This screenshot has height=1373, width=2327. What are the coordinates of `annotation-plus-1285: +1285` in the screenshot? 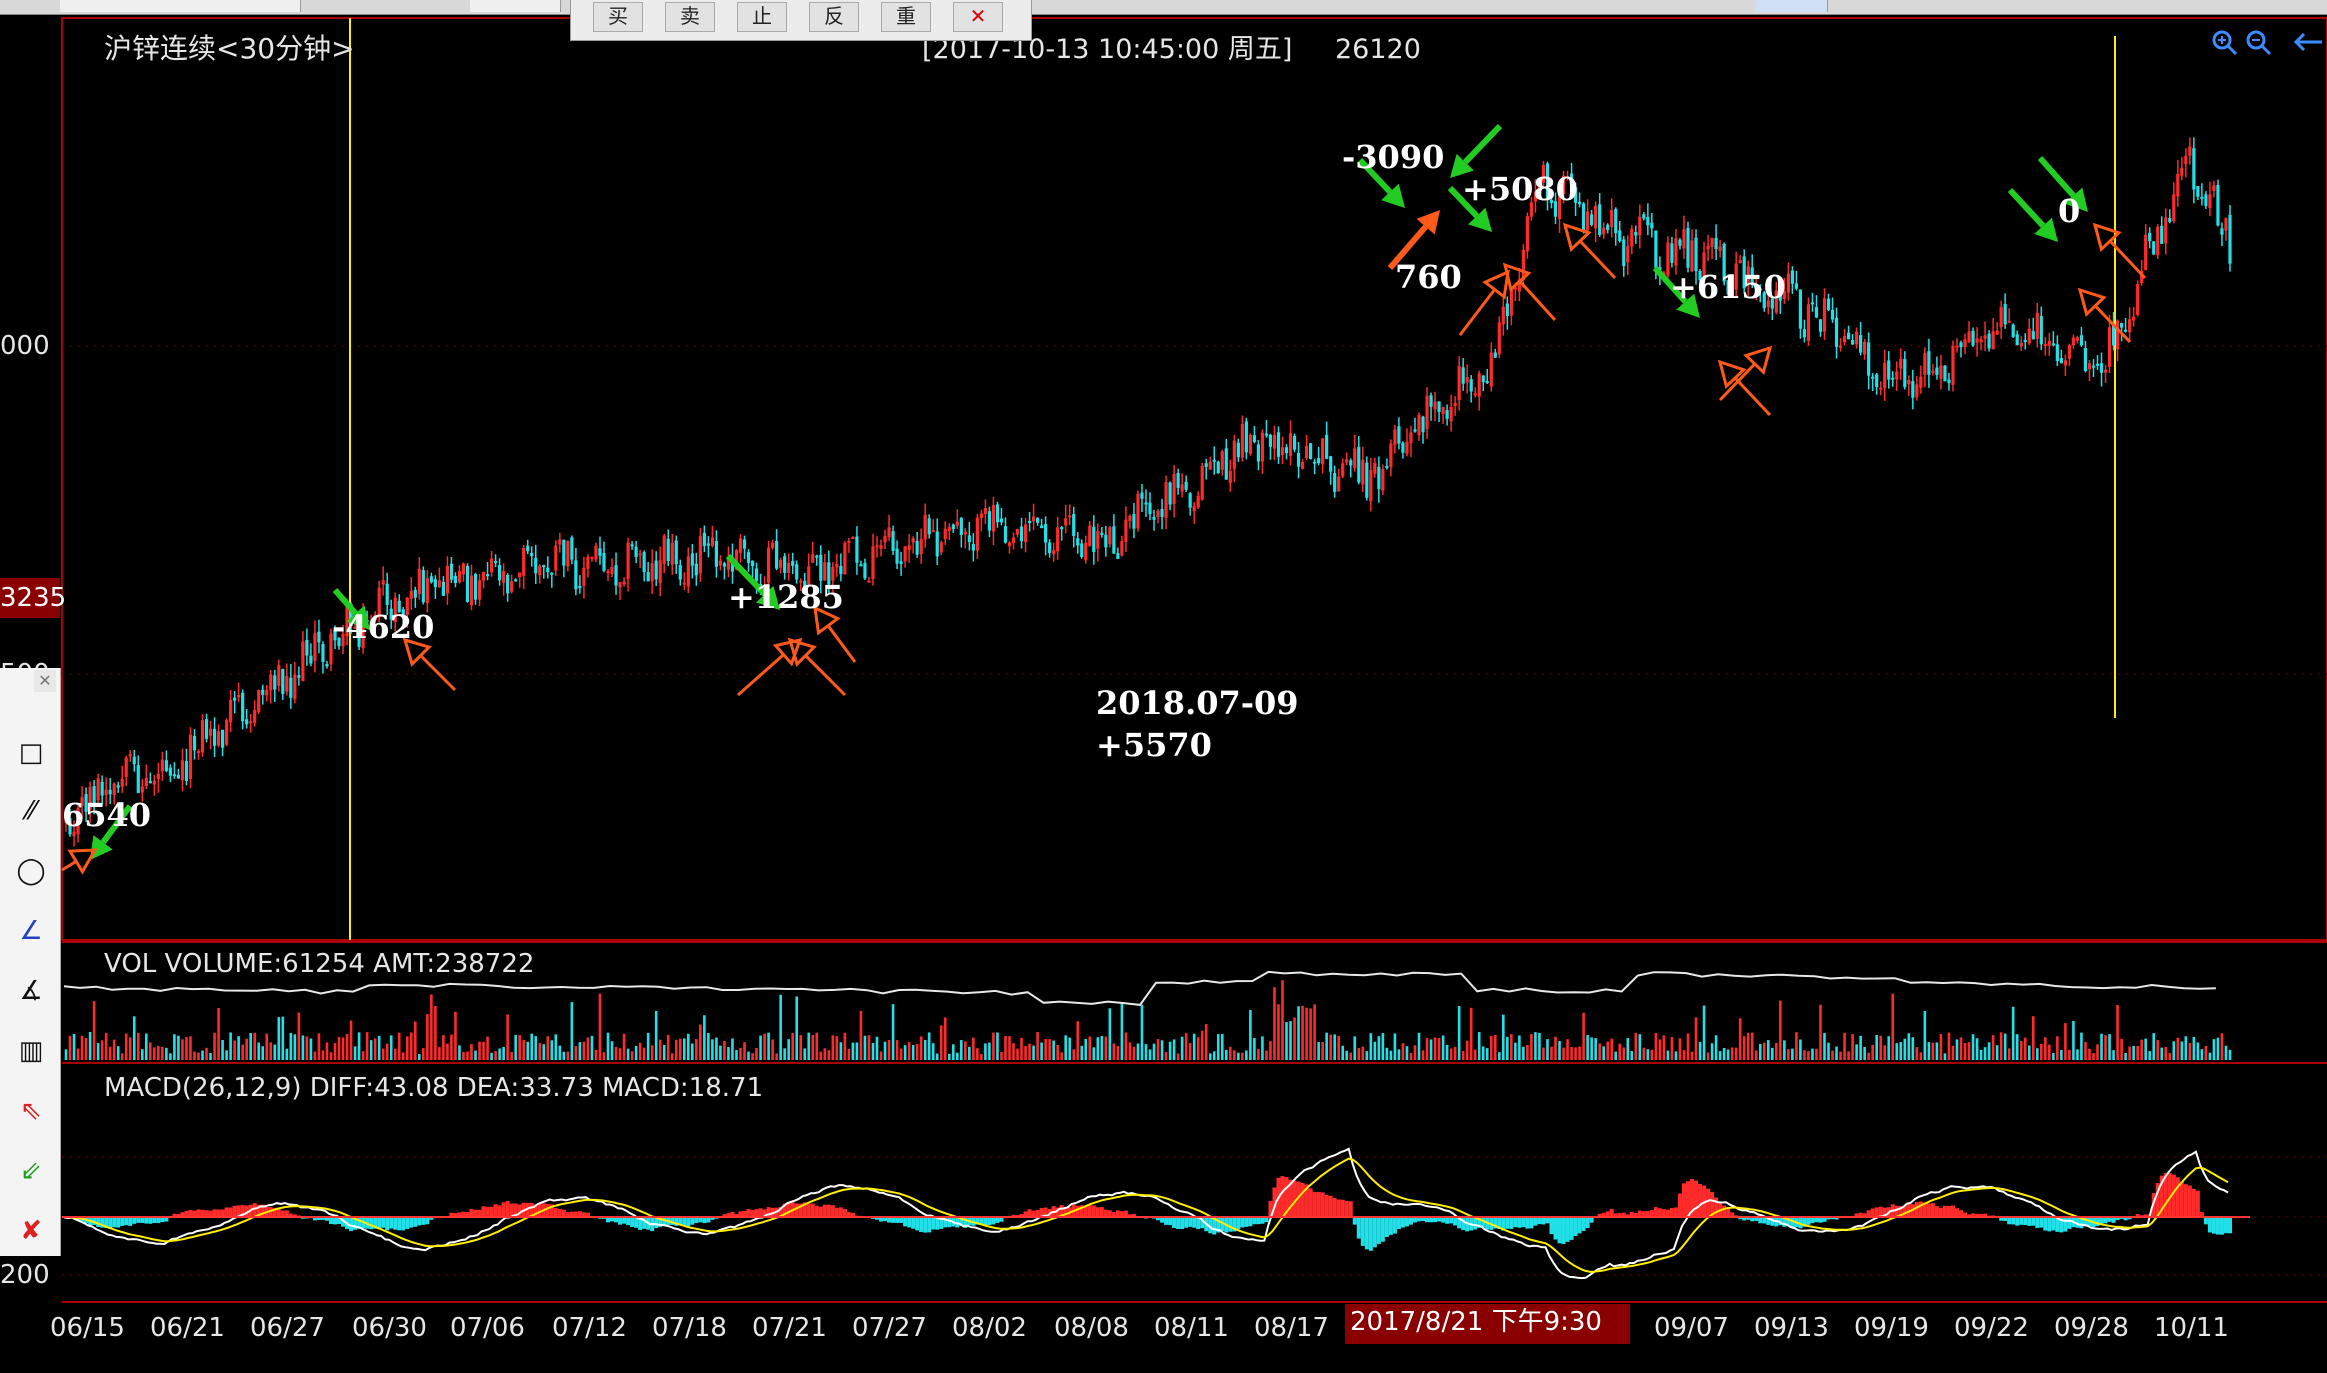 It's located at (786, 597).